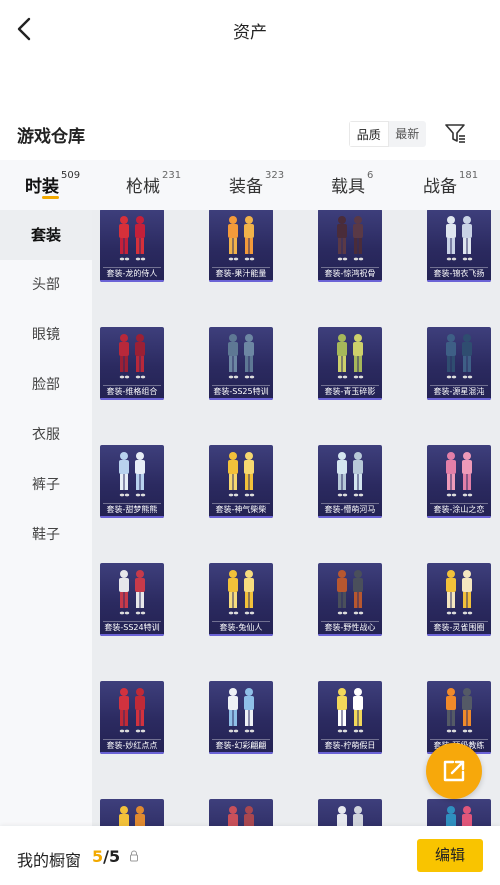 The image size is (500, 885). What do you see at coordinates (46, 435) in the screenshot?
I see `sidebar-item-clothes: 衣服` at bounding box center [46, 435].